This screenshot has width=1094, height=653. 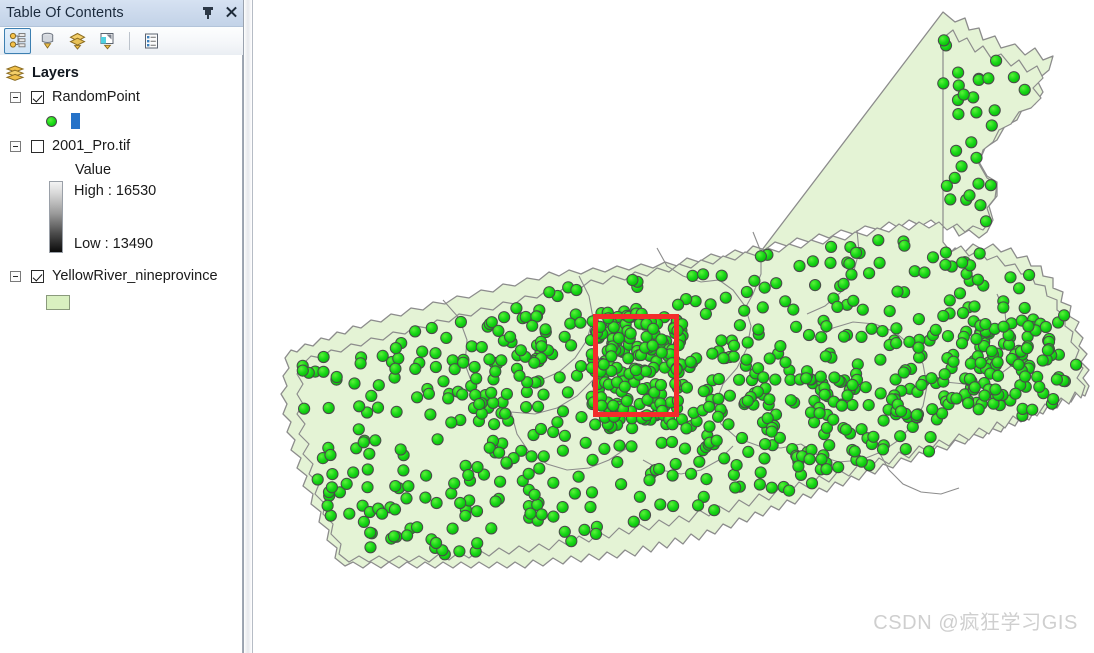 What do you see at coordinates (151, 41) in the screenshot?
I see `options-button` at bounding box center [151, 41].